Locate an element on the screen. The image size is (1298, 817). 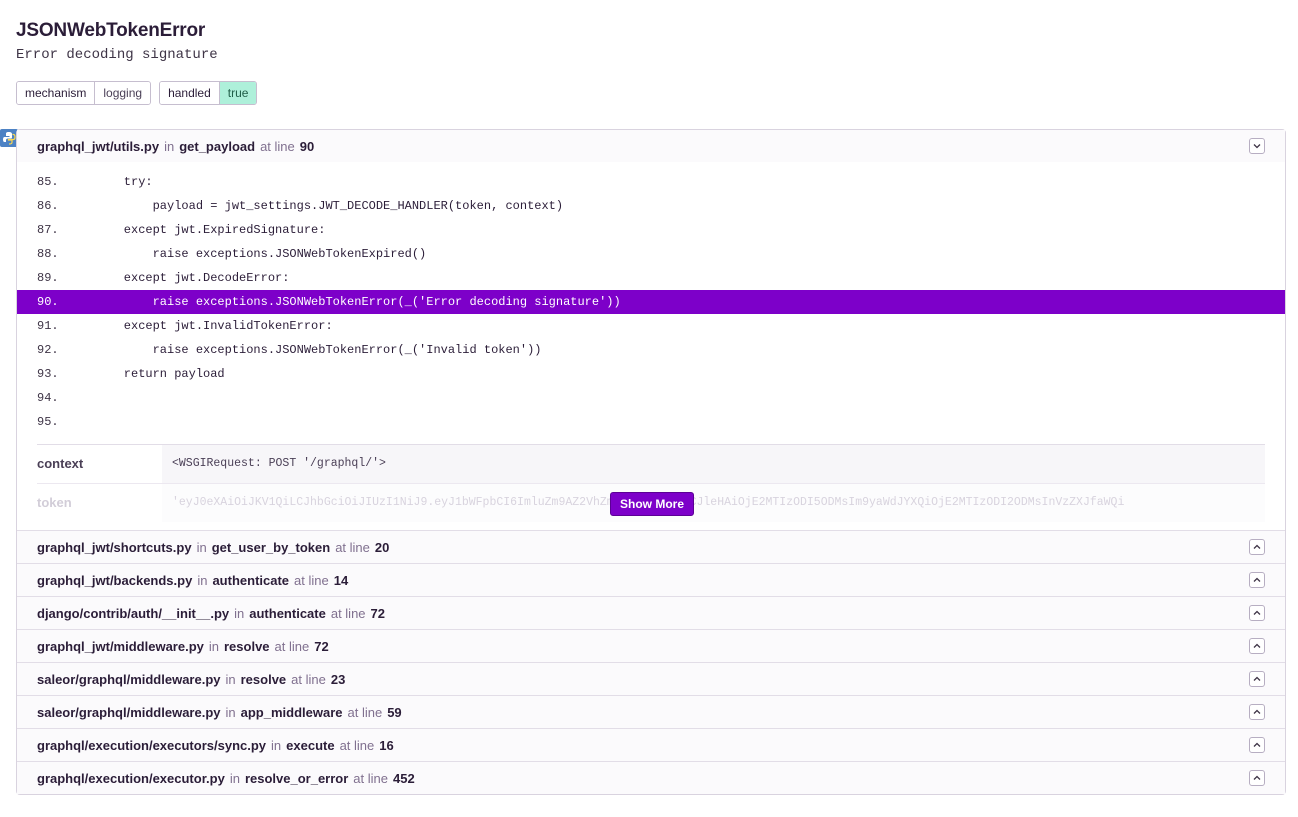
code-line-number: 88. is located at coordinates (48, 254).